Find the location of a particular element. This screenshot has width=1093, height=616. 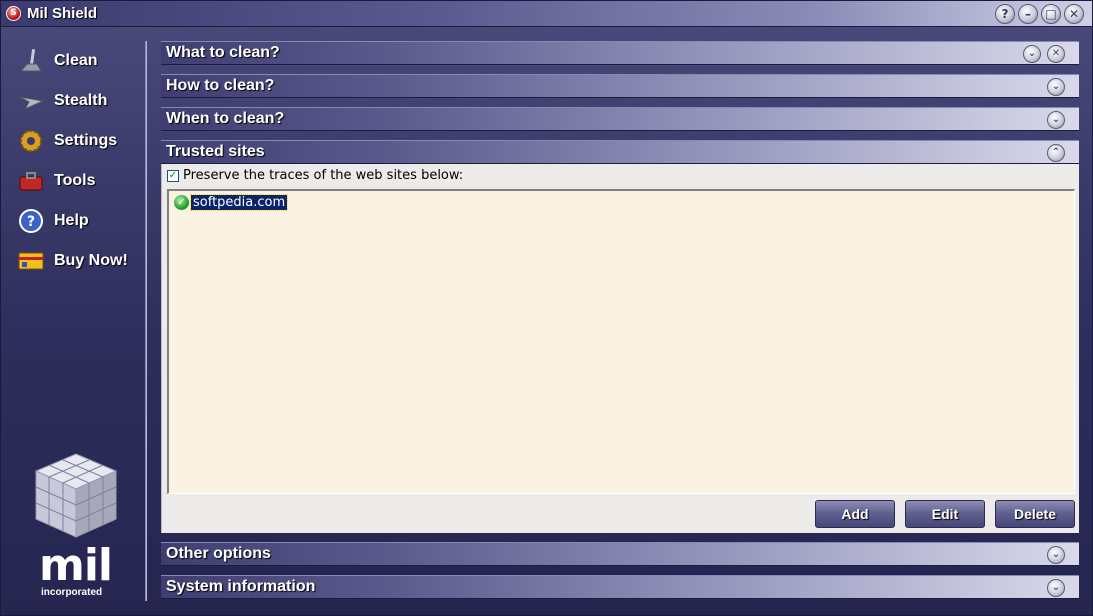

sidebar-item-stealth: Stealth is located at coordinates (62, 101).